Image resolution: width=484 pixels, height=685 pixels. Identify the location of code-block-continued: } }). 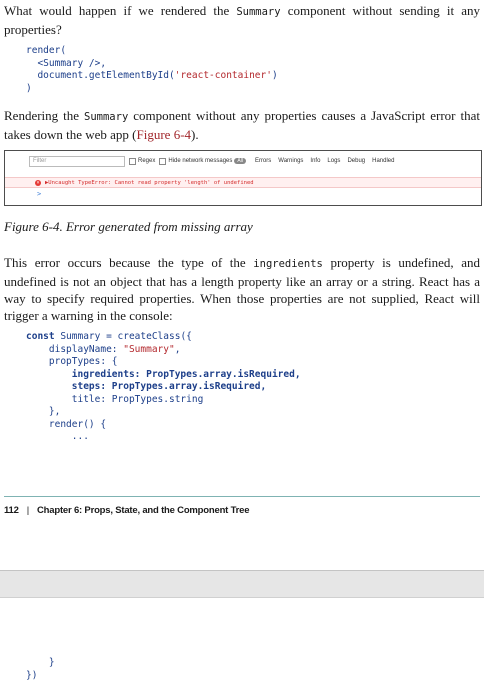
(40, 669).